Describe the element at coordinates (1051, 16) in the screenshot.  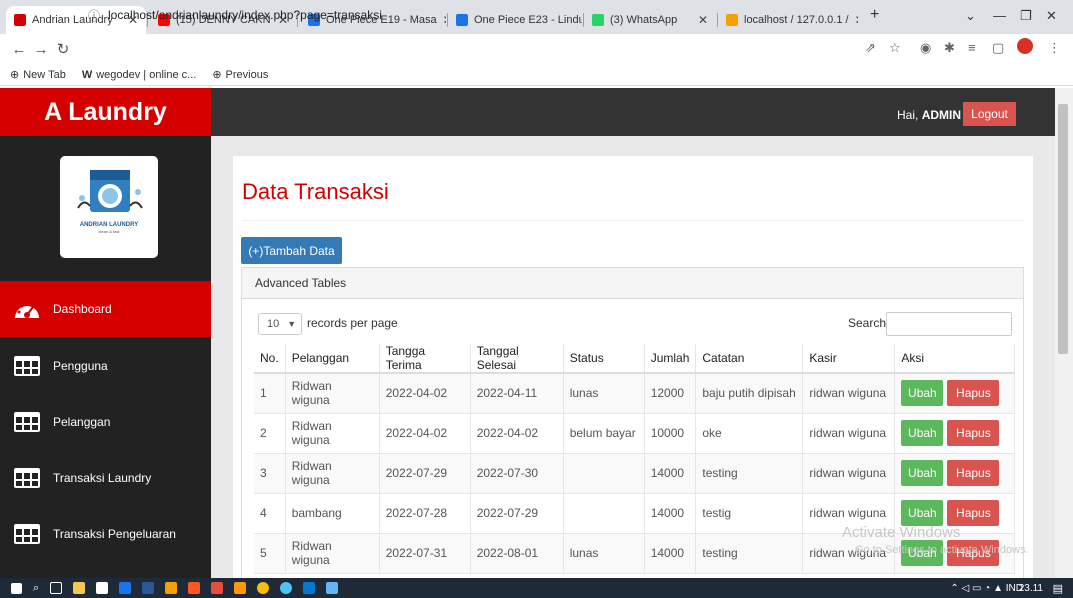
I see `close-window-icon: ✕` at that location.